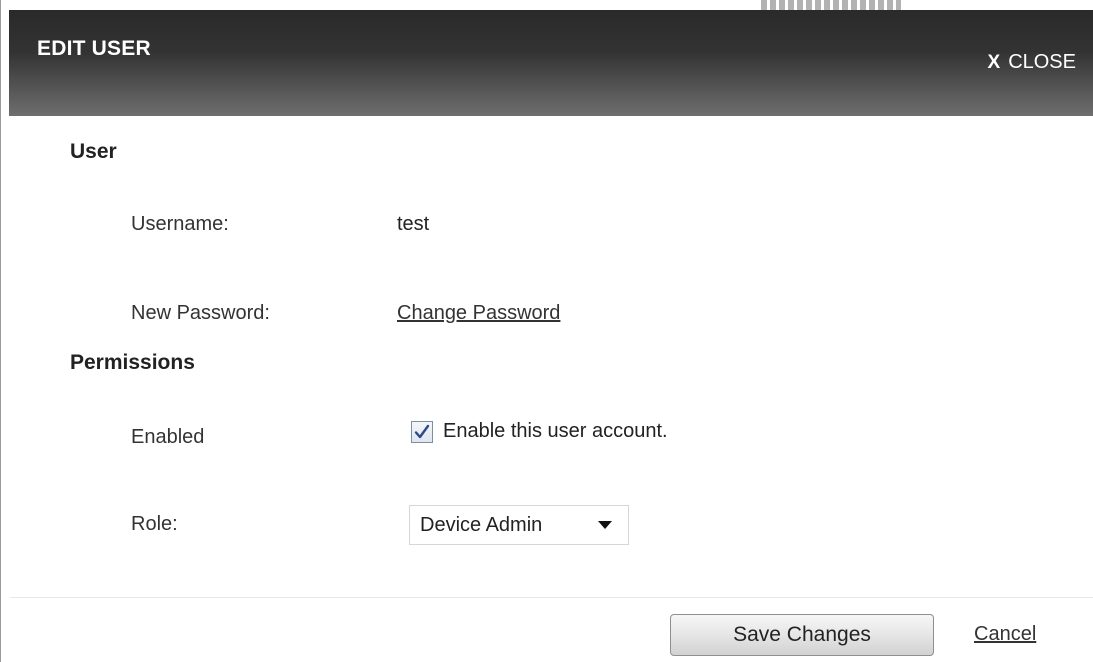 The image size is (1093, 662). Describe the element at coordinates (481, 524) in the screenshot. I see `role-selected-value: Device Admin` at that location.